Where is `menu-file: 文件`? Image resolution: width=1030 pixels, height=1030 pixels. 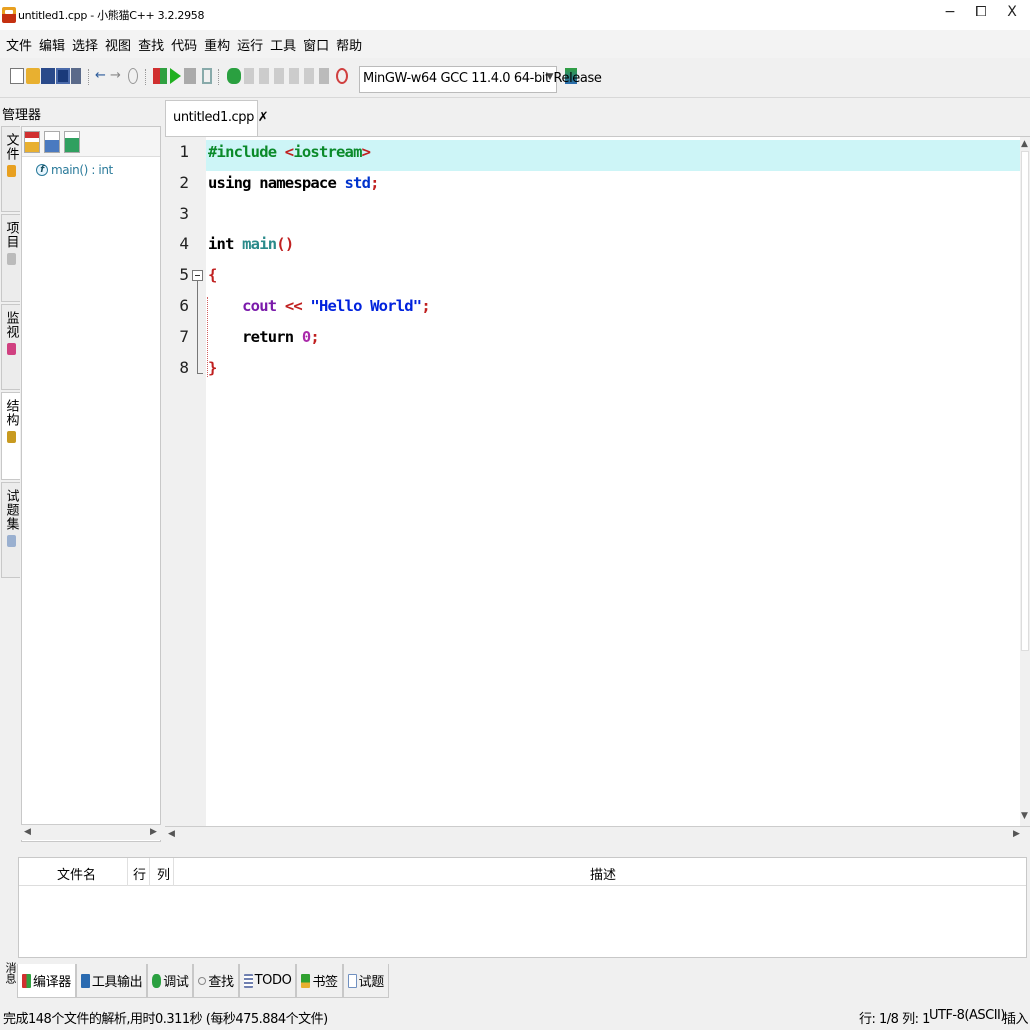
menu-file: 文件 is located at coordinates (19, 44).